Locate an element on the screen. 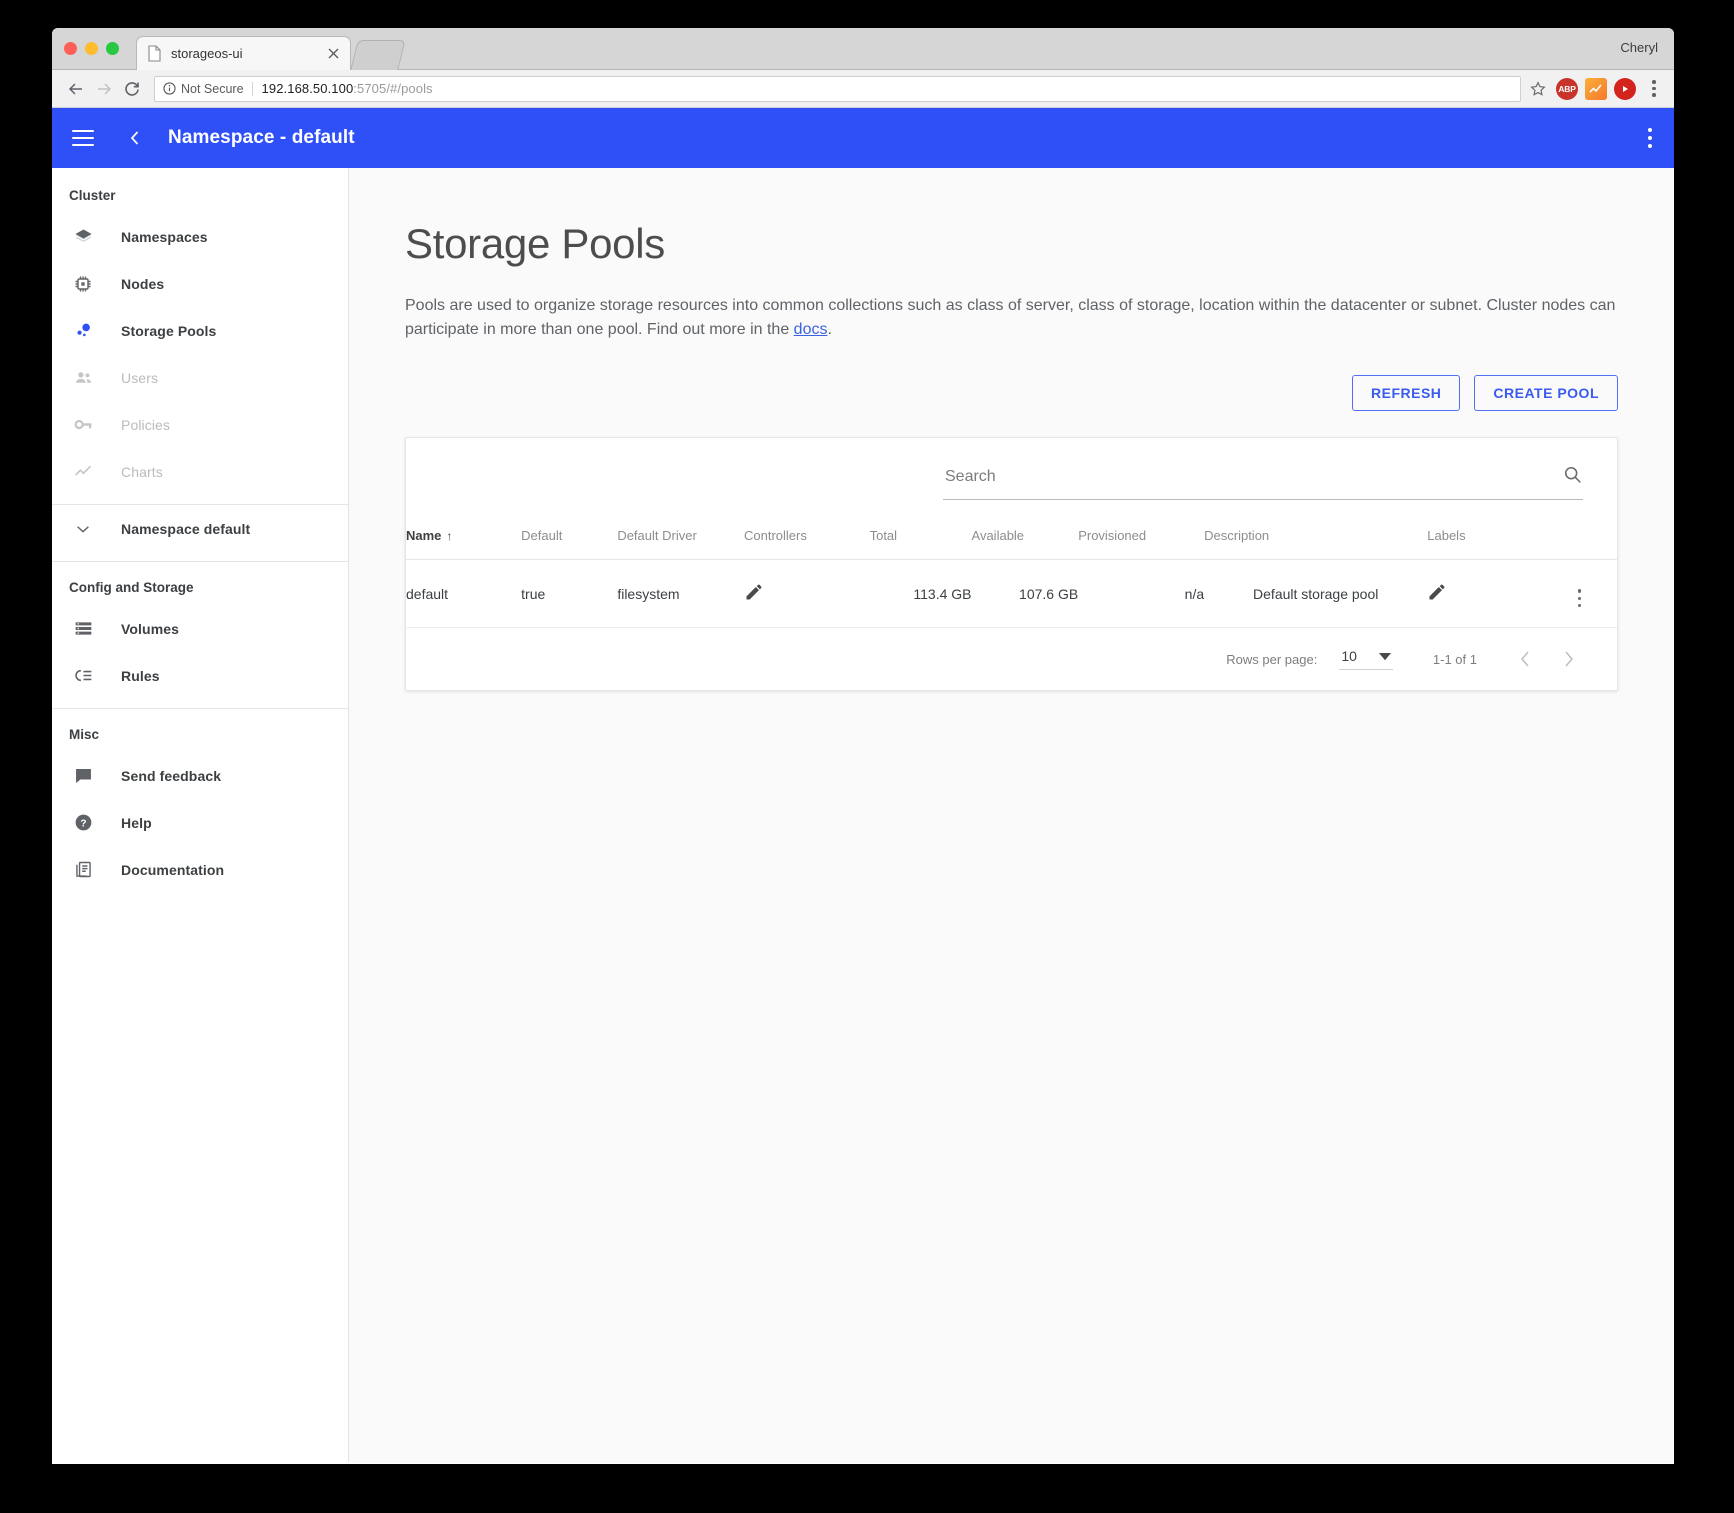 The height and width of the screenshot is (1513, 1734). reload-button-icon is located at coordinates (132, 89).